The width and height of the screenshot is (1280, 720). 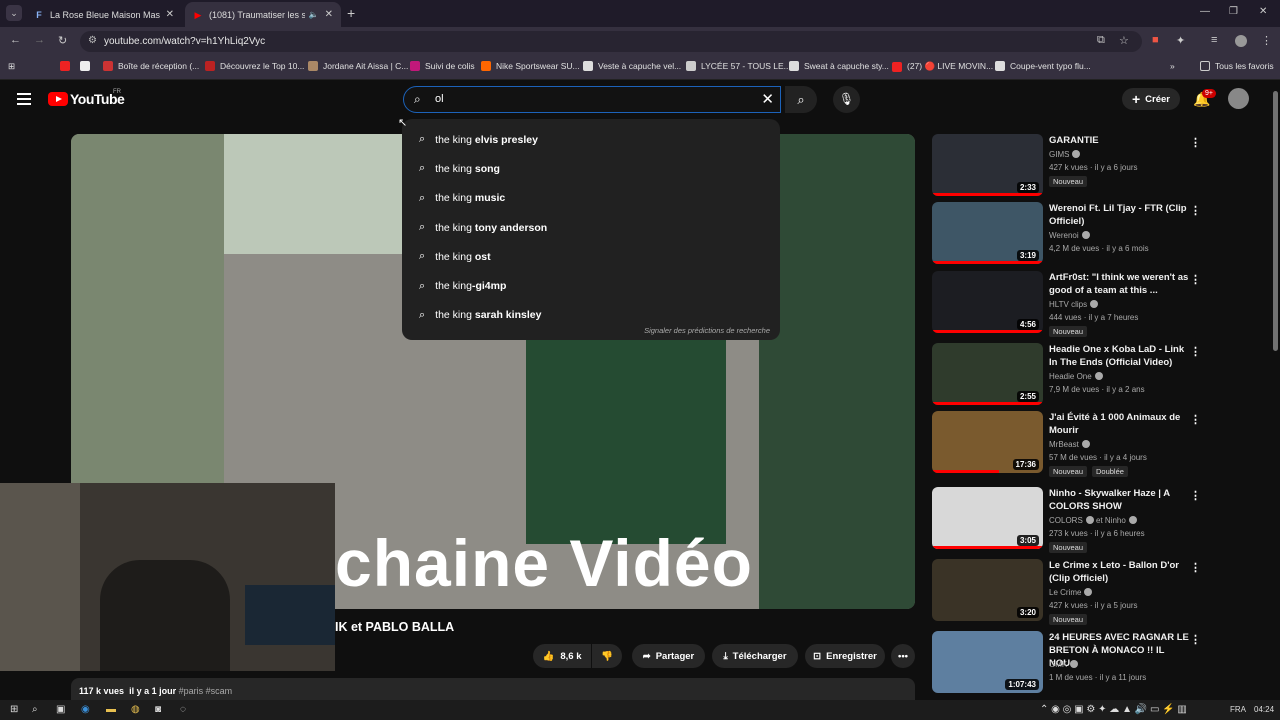 I want to click on forward-icon: →, so click(x=39, y=40).